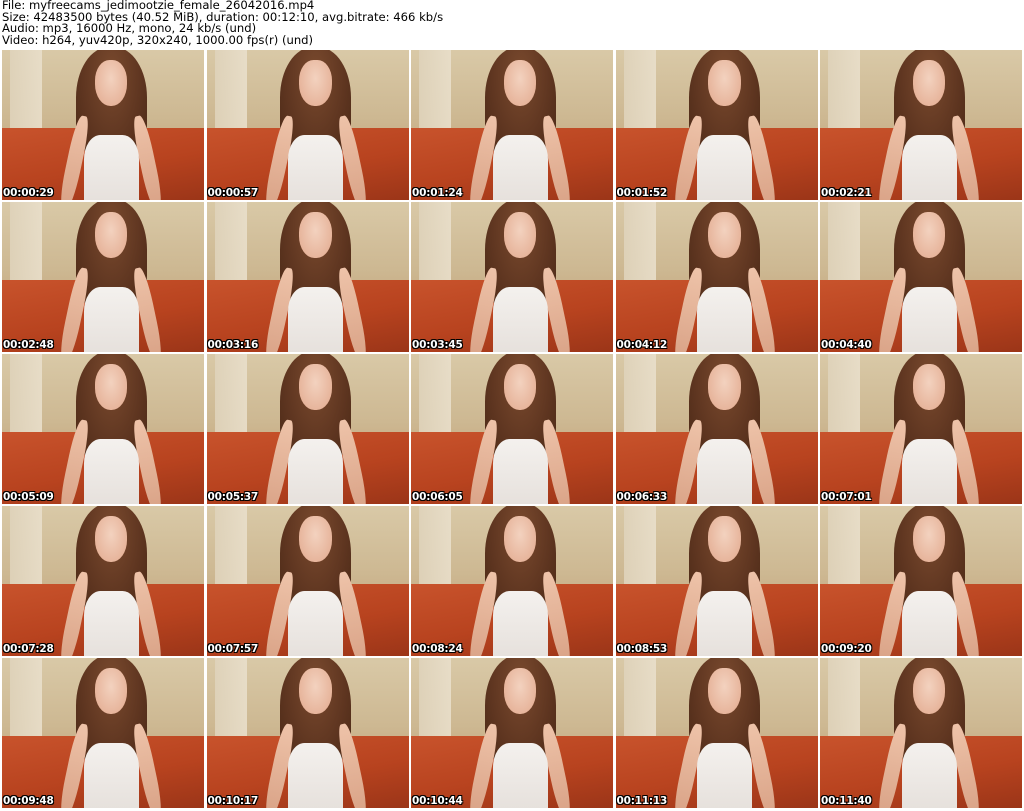 This screenshot has width=1024, height=811. What do you see at coordinates (307, 125) in the screenshot?
I see `video-frame-thumbnail: 00:00:57` at bounding box center [307, 125].